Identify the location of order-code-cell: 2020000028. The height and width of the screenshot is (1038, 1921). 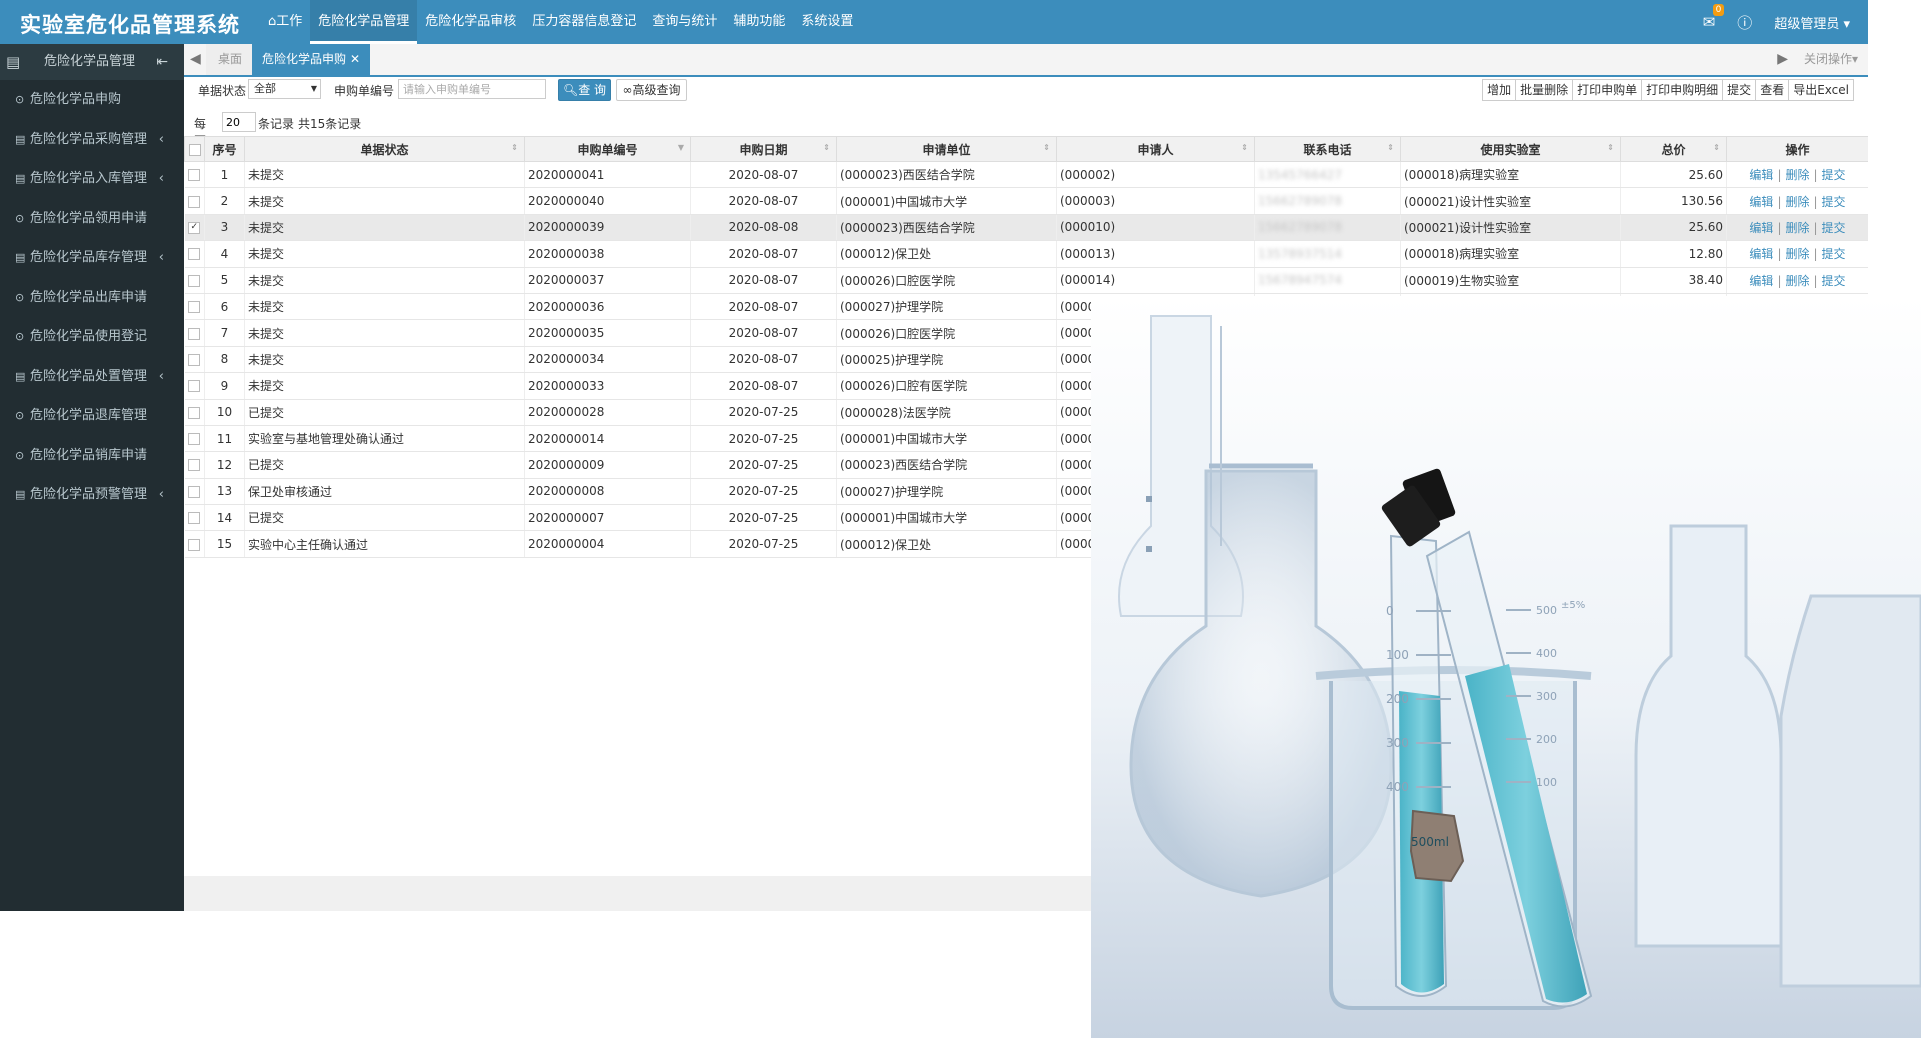
(607, 412).